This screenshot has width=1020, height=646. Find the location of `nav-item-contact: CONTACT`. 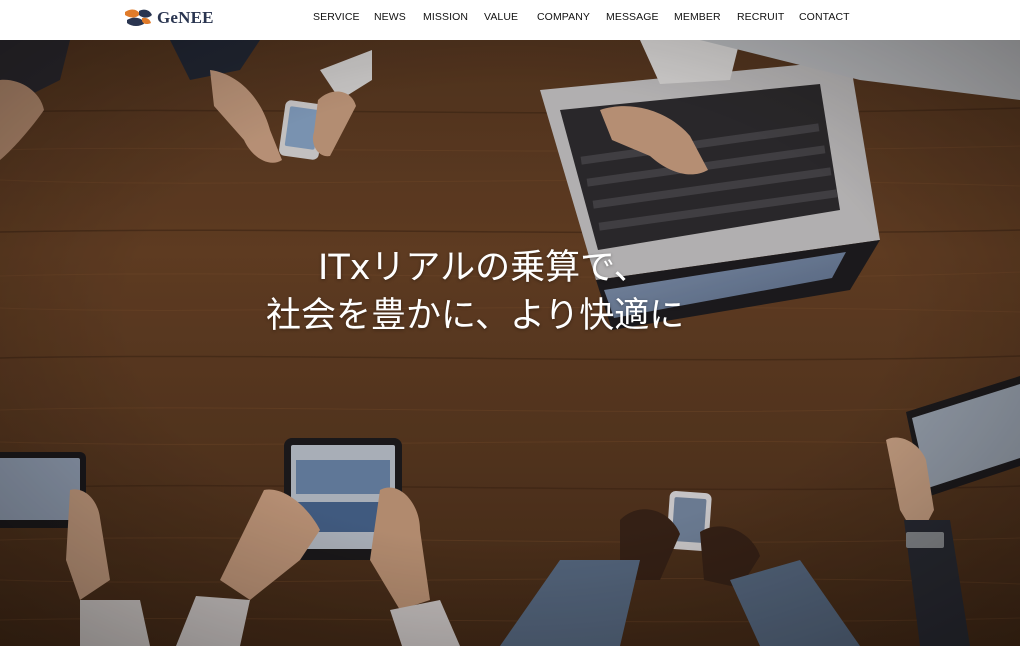

nav-item-contact: CONTACT is located at coordinates (824, 17).